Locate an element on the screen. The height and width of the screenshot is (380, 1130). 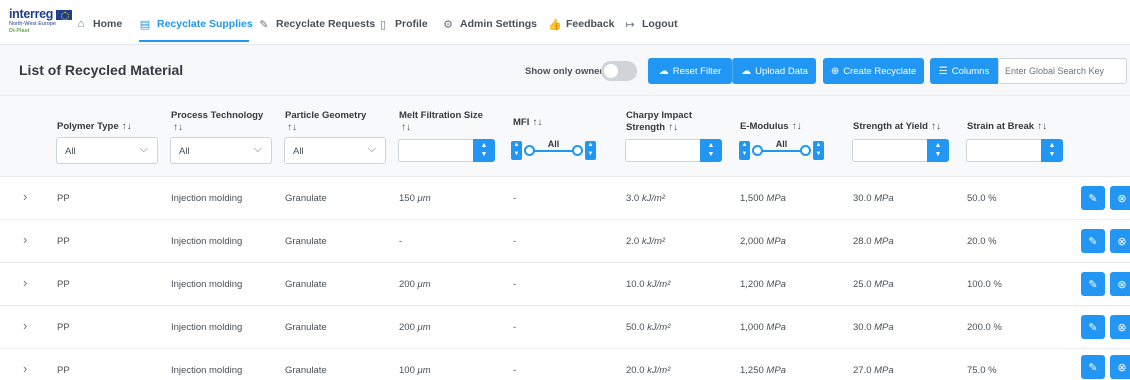
cell-unit: μm is located at coordinates (424, 327).